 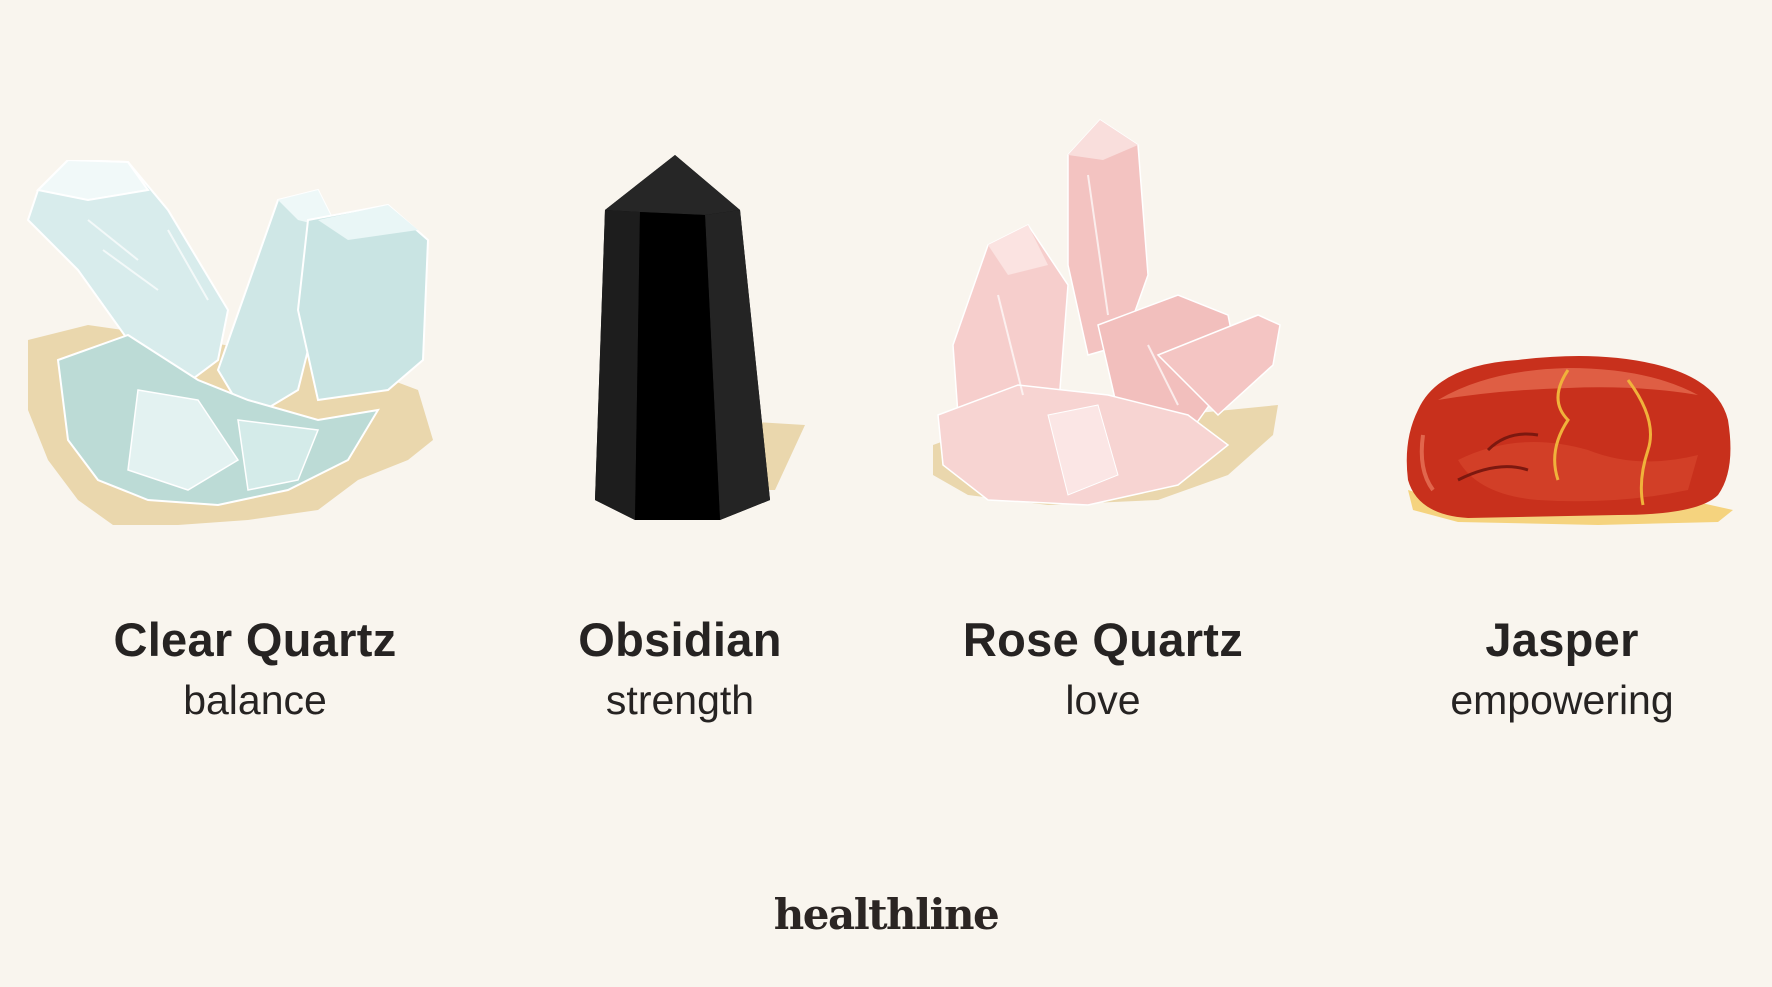 I want to click on crystal-name: Jasper, so click(x=1562, y=639).